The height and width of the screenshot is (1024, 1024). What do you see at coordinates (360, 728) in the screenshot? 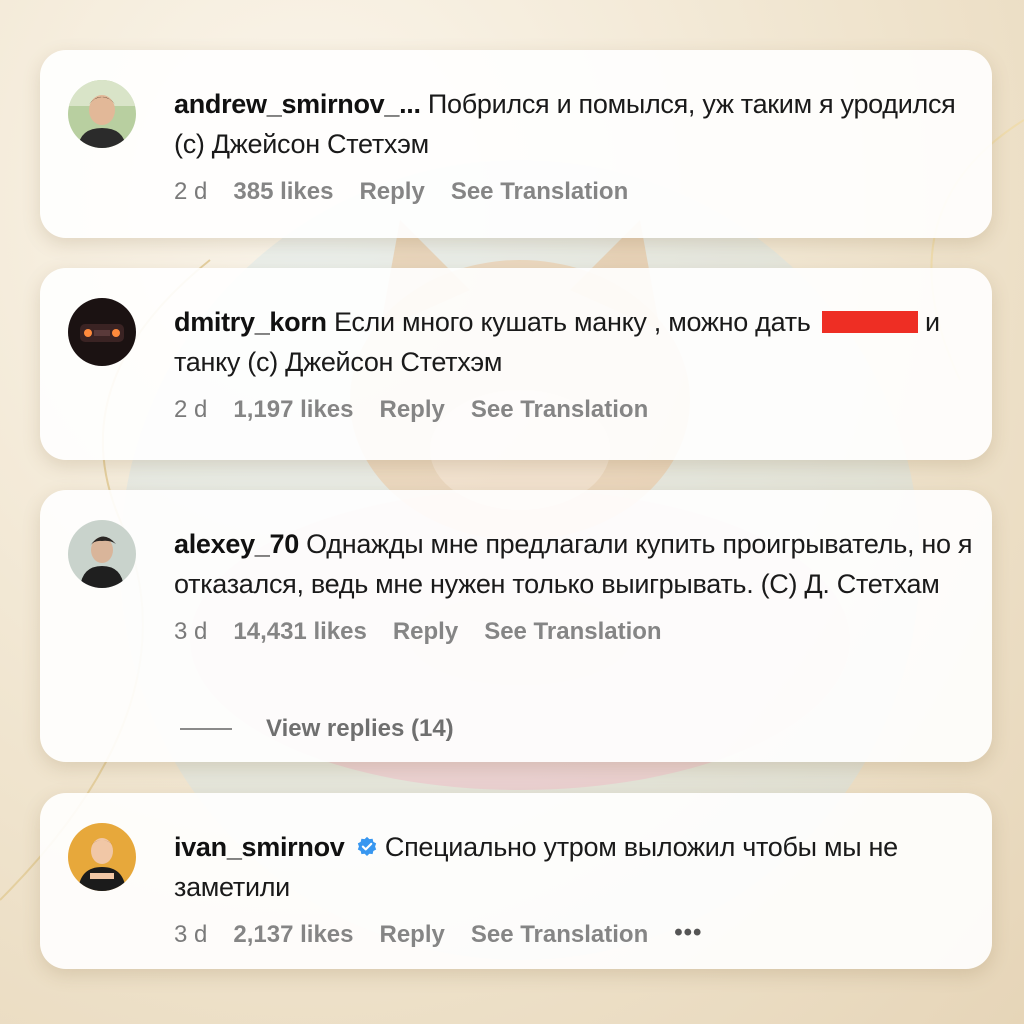
I see `view-replies-label: View replies (14)` at bounding box center [360, 728].